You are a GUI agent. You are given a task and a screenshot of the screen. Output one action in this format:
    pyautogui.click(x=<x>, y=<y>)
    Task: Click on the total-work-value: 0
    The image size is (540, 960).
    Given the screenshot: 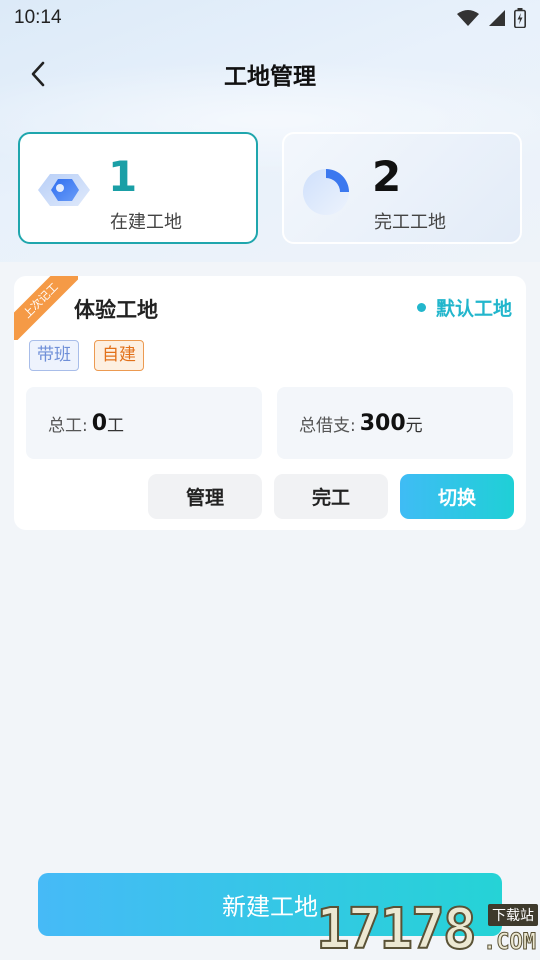 What is the action you would take?
    pyautogui.click(x=99, y=423)
    